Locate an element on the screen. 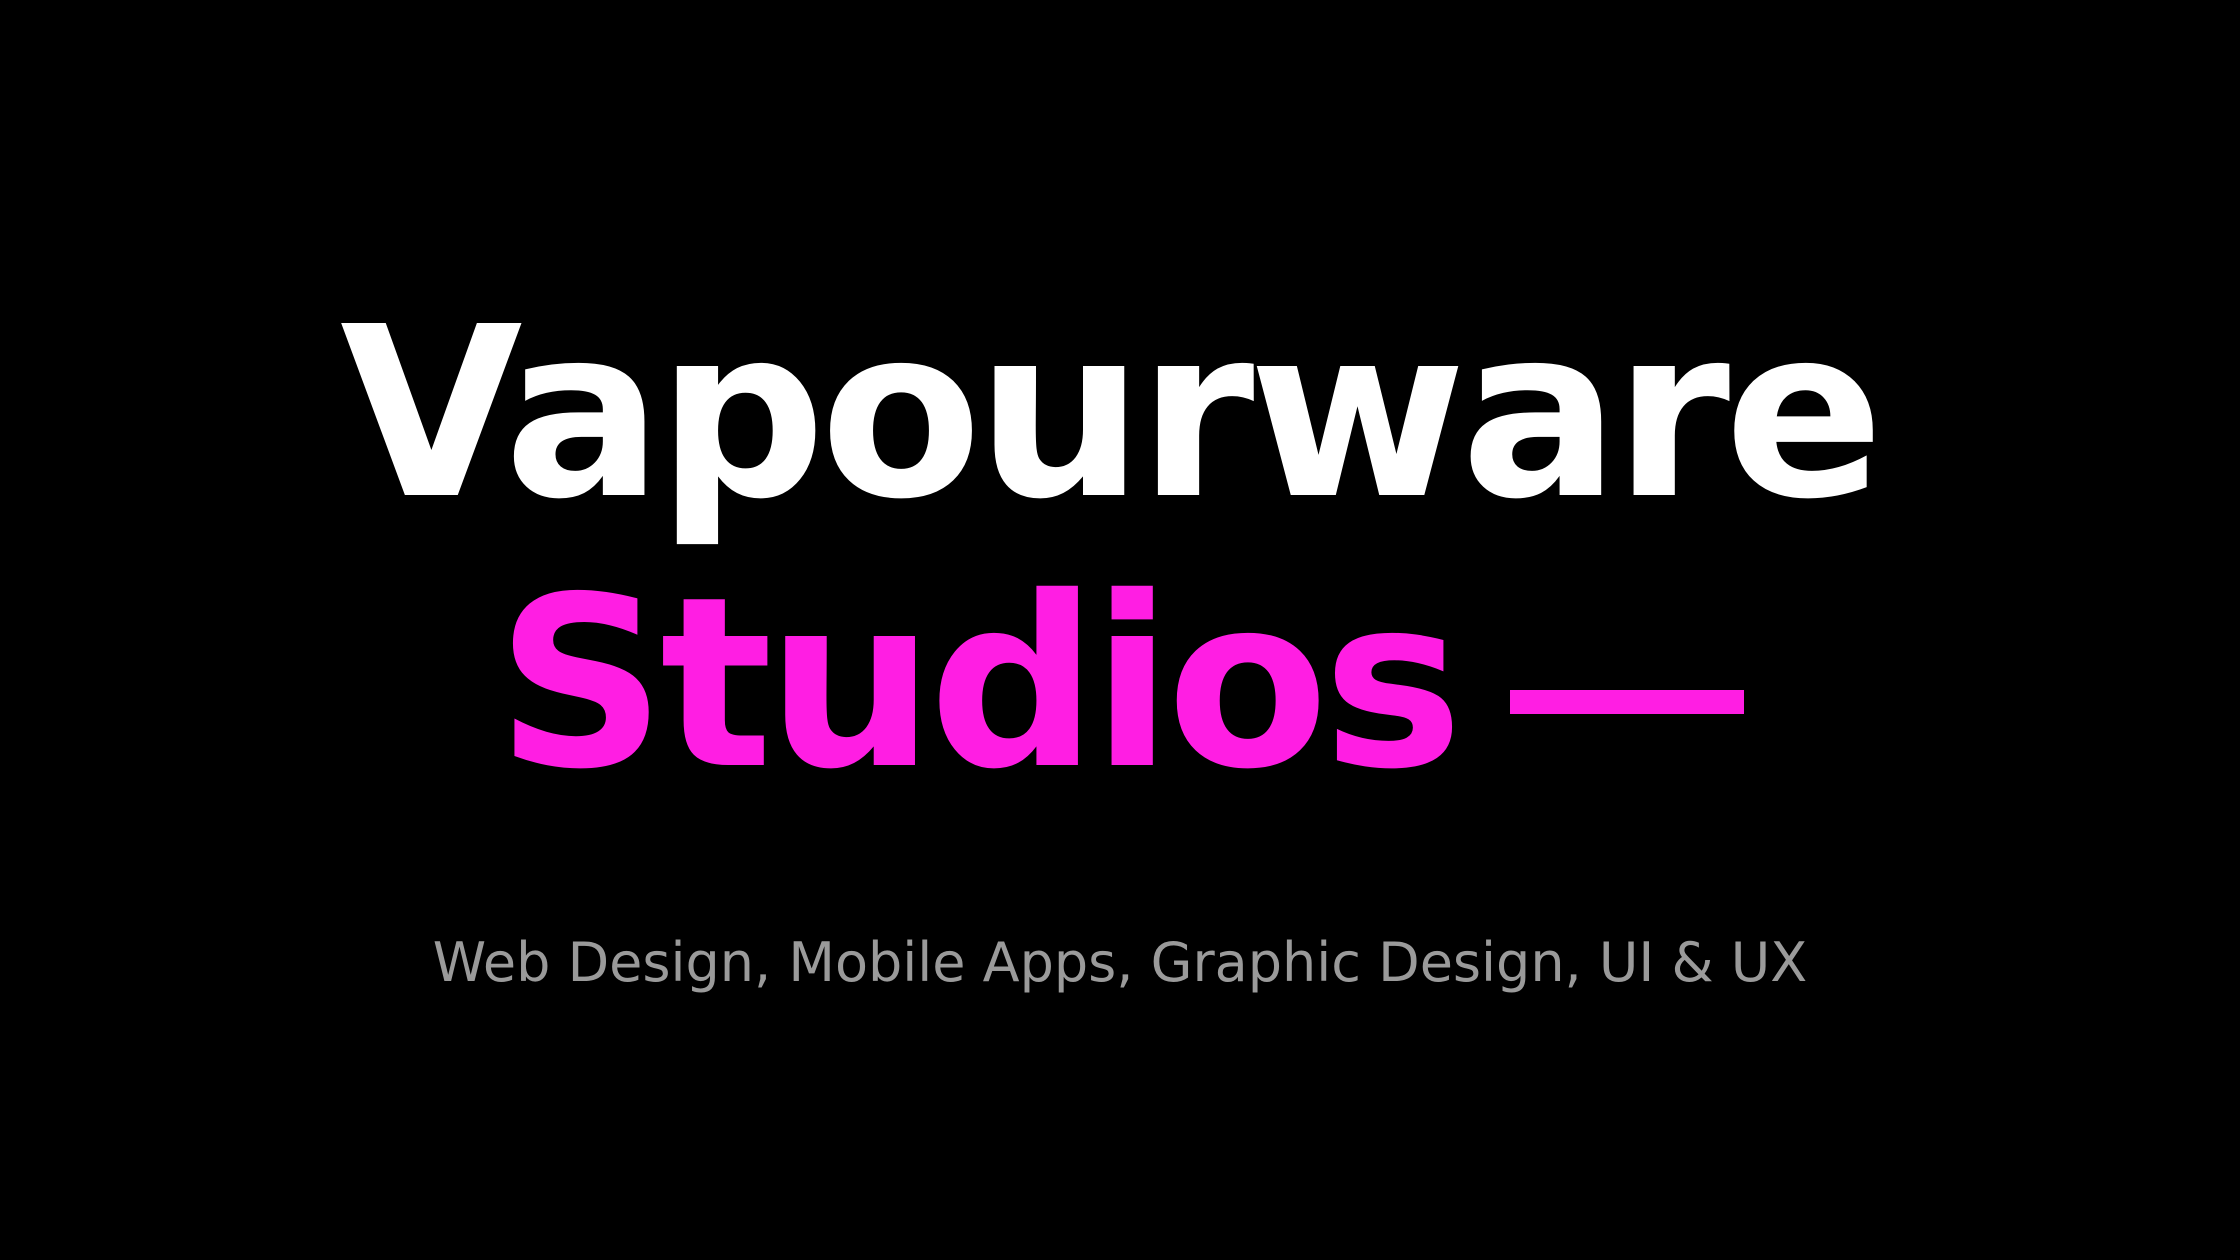 Image resolution: width=2240 pixels, height=1260 pixels. em-dash-icon is located at coordinates (1627, 702).